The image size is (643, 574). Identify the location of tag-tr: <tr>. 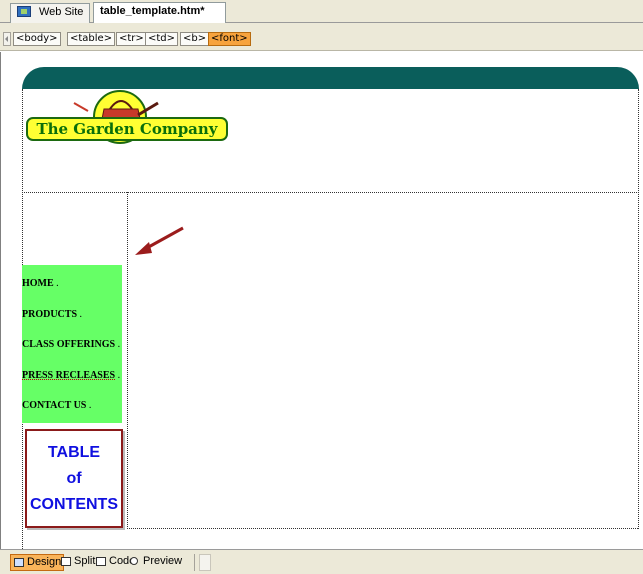
(131, 39).